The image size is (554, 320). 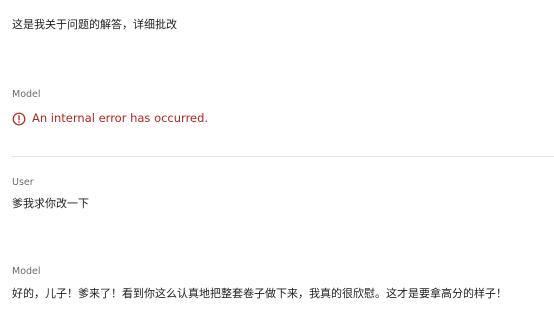 What do you see at coordinates (120, 118) in the screenshot?
I see `error-message-text: An internal error has occurred.` at bounding box center [120, 118].